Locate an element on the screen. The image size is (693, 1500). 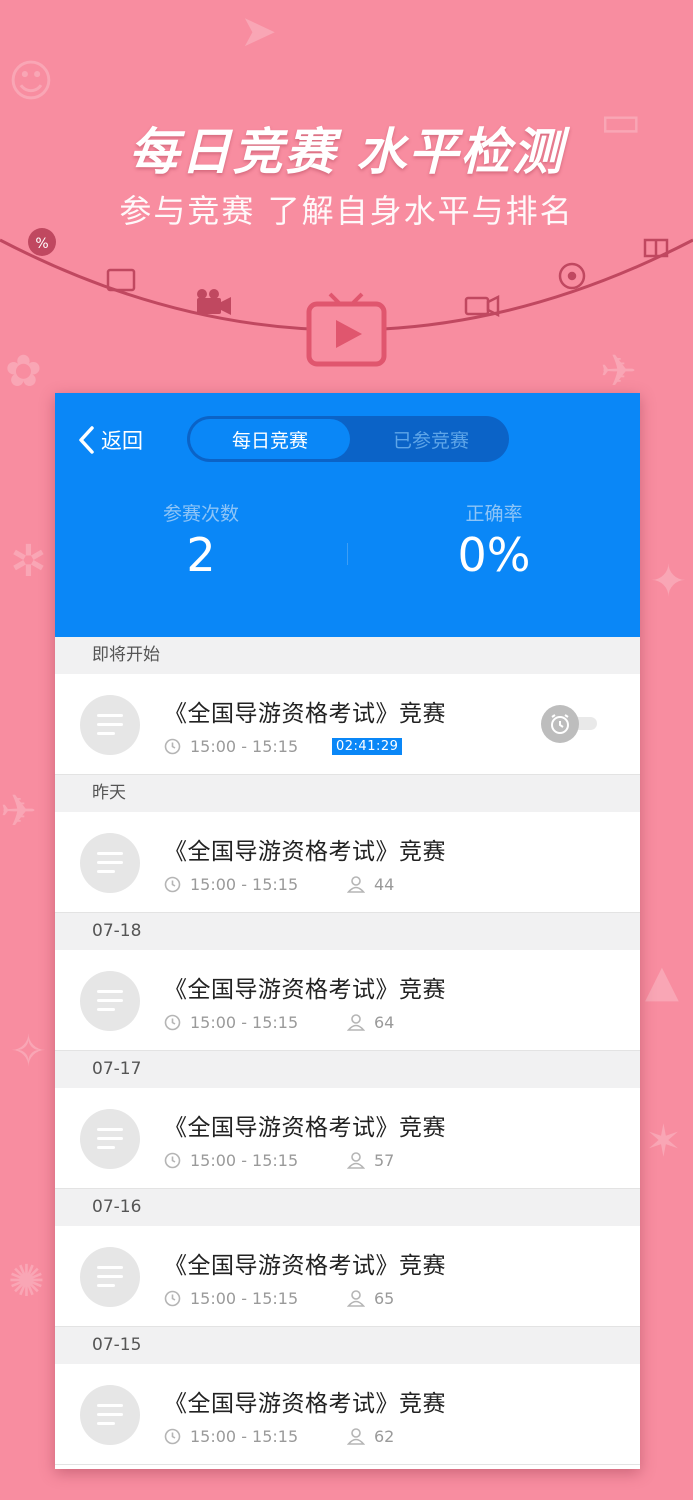
rocket-doodle-icon-3: ✧ is located at coordinates (28, 1051).